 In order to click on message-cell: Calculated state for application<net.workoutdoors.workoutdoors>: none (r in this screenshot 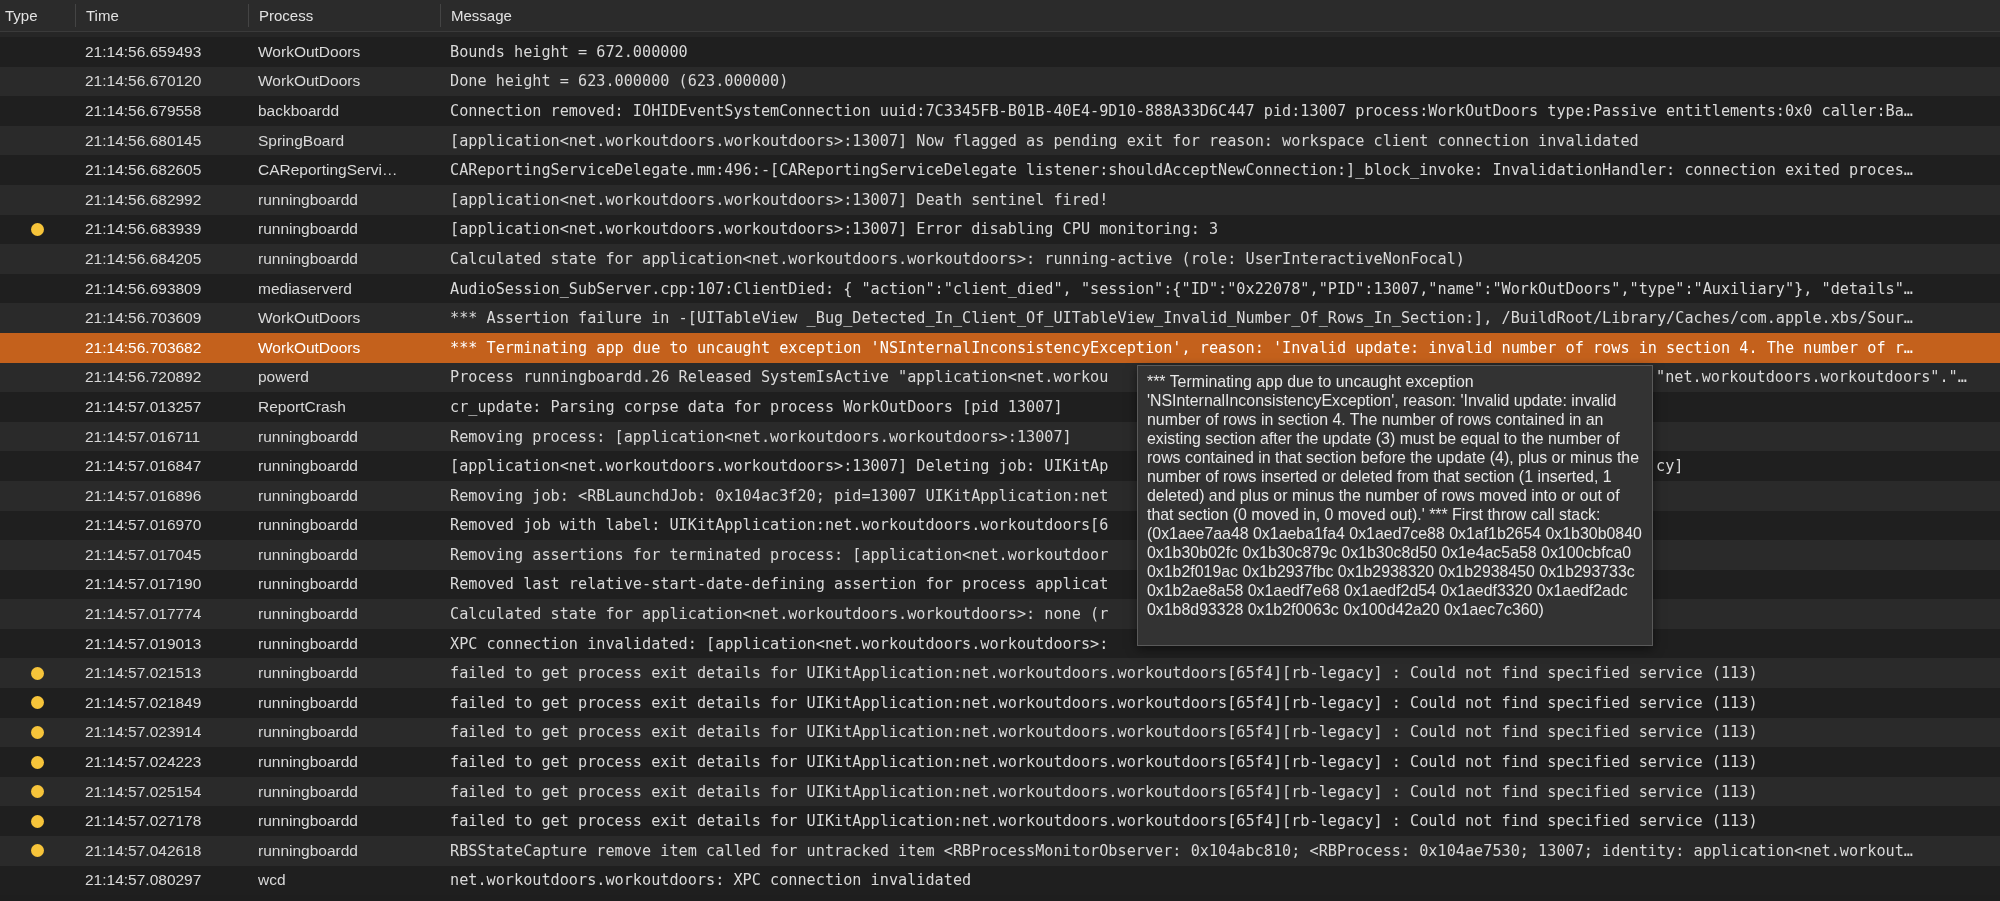, I will do `click(779, 614)`.